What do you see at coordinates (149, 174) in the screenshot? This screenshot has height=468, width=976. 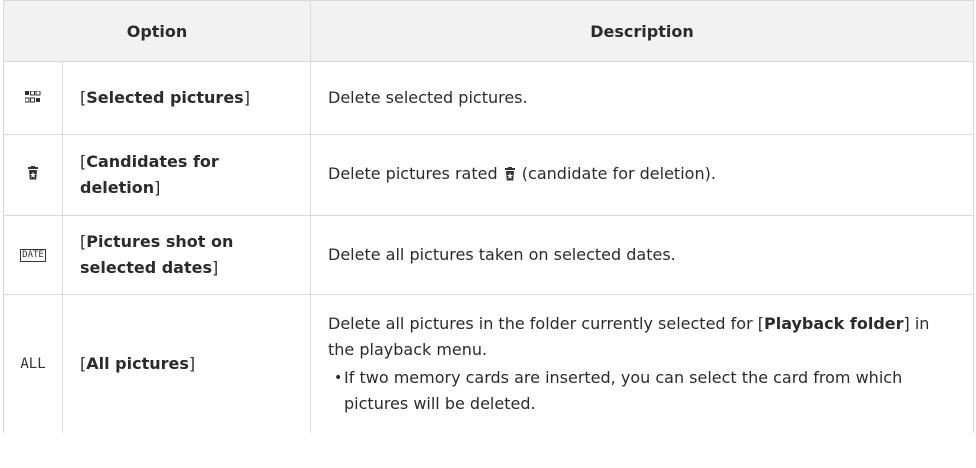 I see `option-label: Candidates for deletion` at bounding box center [149, 174].